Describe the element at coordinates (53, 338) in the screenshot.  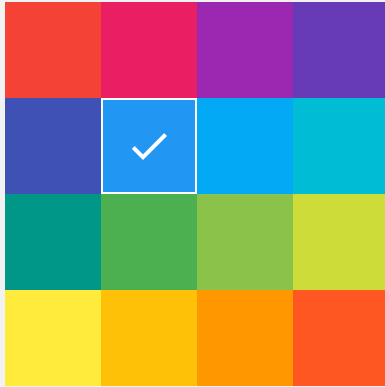
I see `swatch-yellow` at that location.